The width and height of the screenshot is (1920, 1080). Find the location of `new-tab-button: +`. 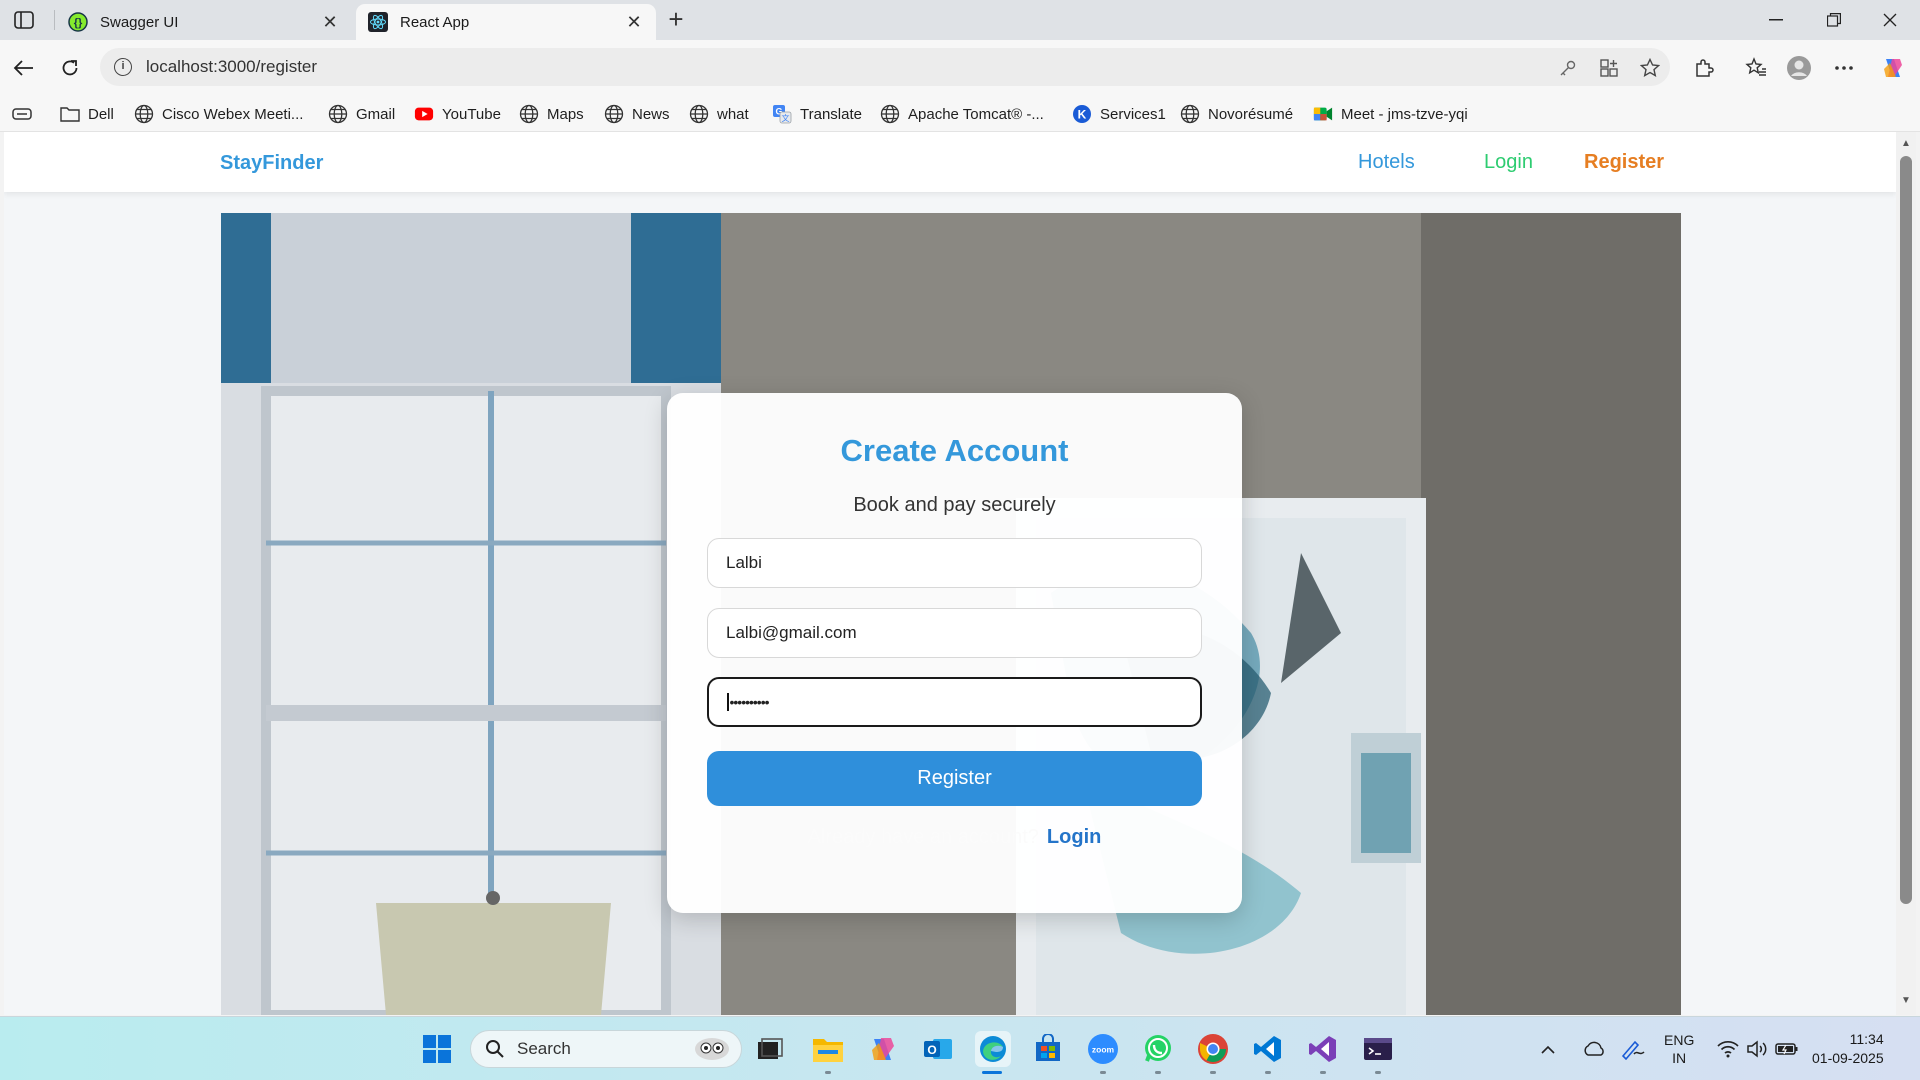

new-tab-button: + is located at coordinates (676, 19).